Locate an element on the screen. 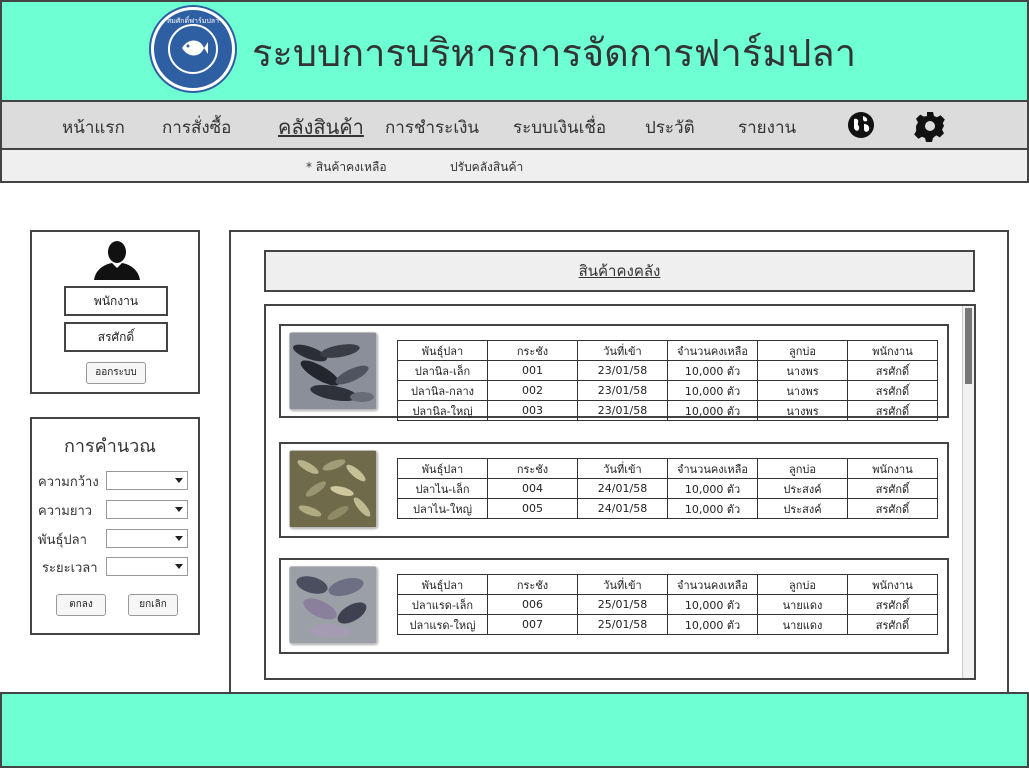  user-name: สรศักดิ์ is located at coordinates (116, 337).